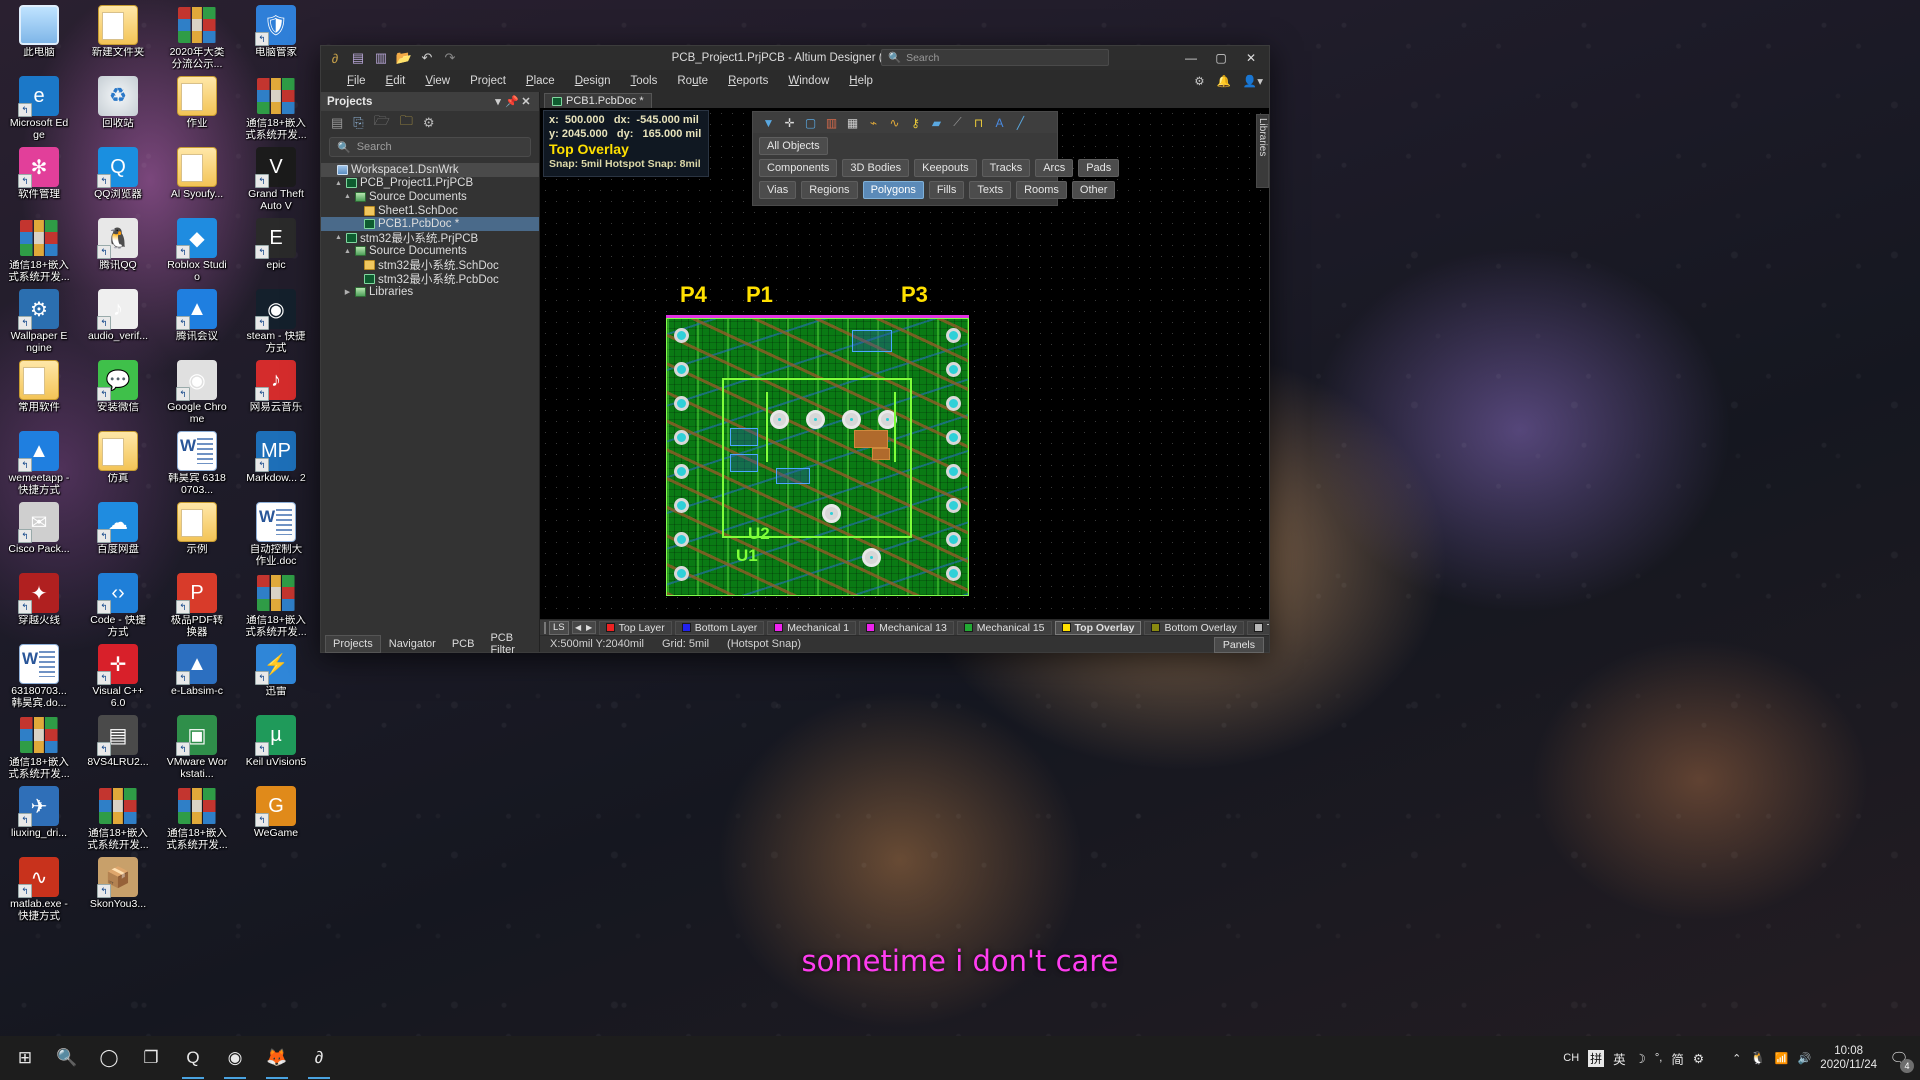 This screenshot has width=1920, height=1080. What do you see at coordinates (276, 321) in the screenshot?
I see `desktop-icon: ◉steam - 快捷方式` at bounding box center [276, 321].